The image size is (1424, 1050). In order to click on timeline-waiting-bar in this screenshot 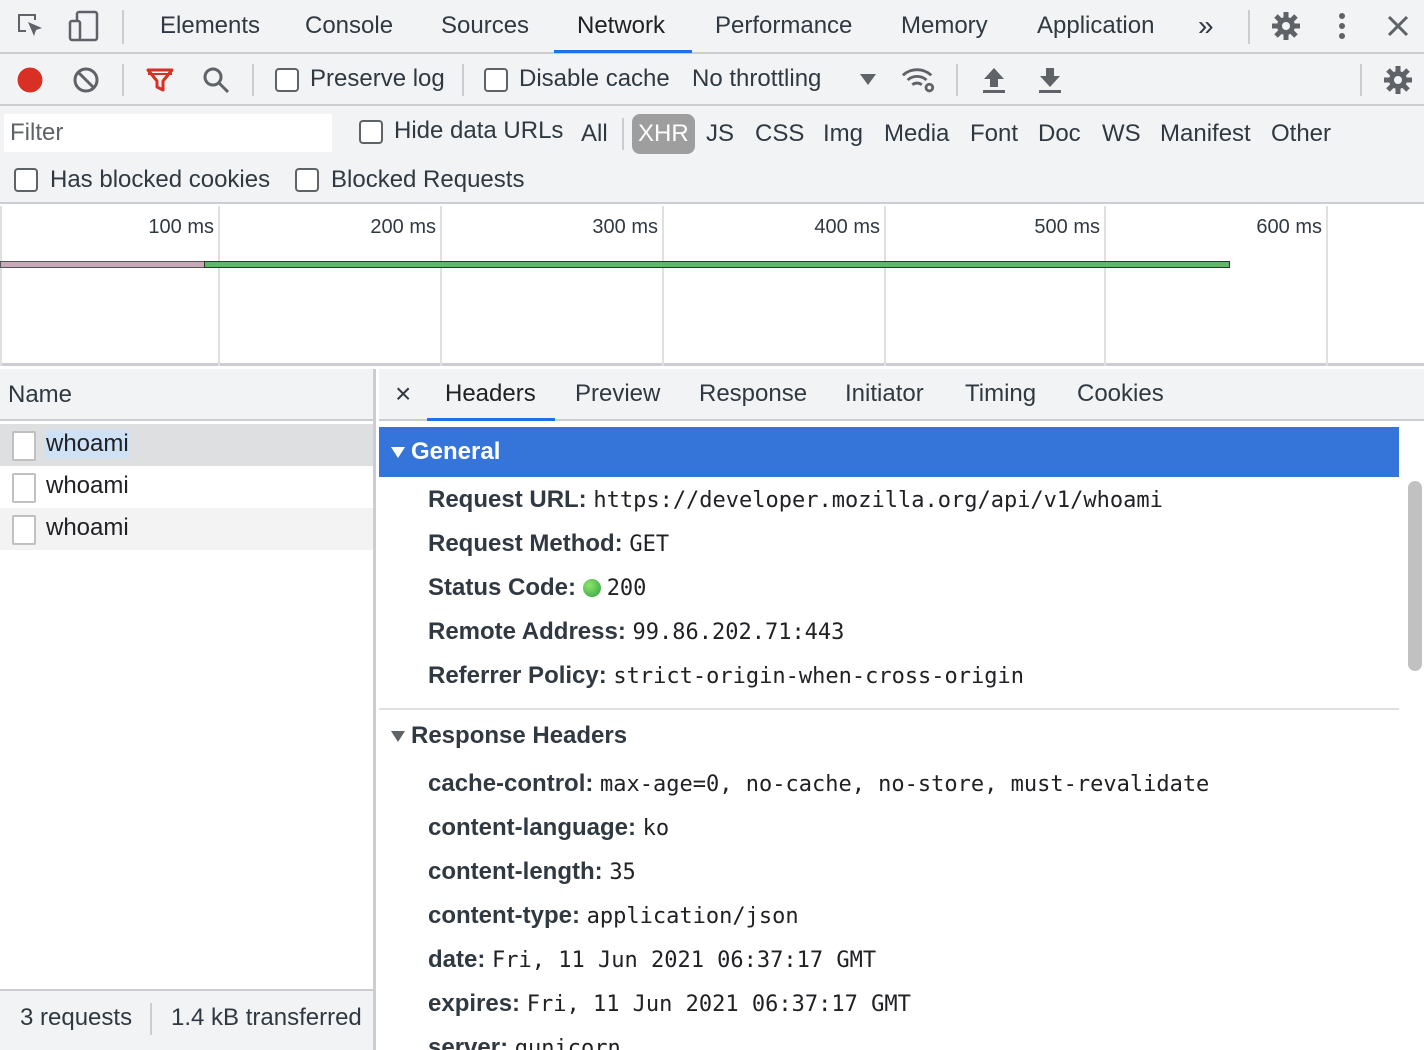, I will do `click(102, 264)`.